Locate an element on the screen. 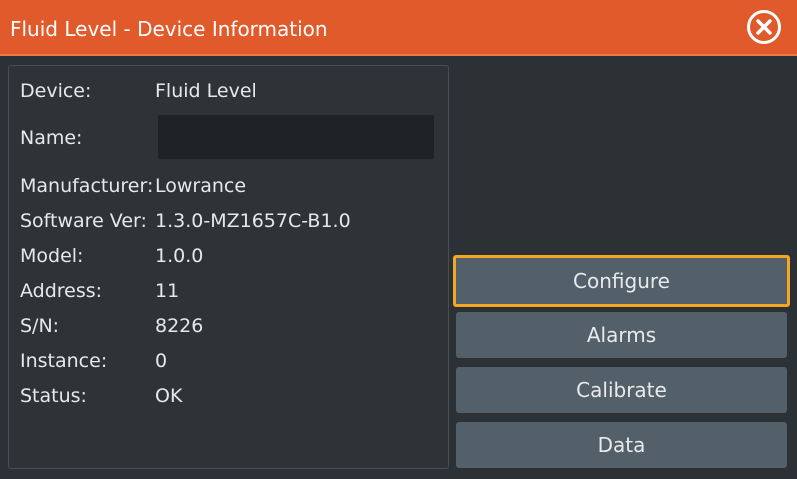 The width and height of the screenshot is (797, 479). model-row: Model: 1.0.0 is located at coordinates (230, 256).